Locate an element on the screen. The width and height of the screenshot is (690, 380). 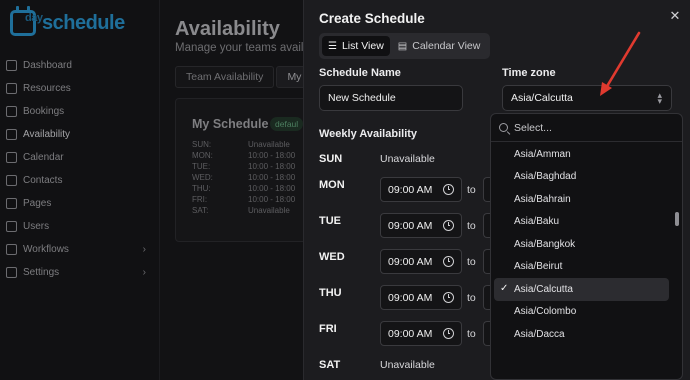
calendar-view-button: ▤ Calendar View is located at coordinates (439, 46).